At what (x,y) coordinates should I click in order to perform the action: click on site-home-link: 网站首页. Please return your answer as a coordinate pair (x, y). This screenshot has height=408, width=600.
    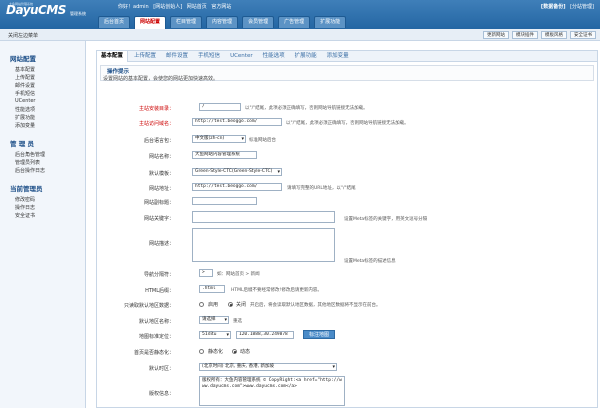
    Looking at the image, I should click on (197, 7).